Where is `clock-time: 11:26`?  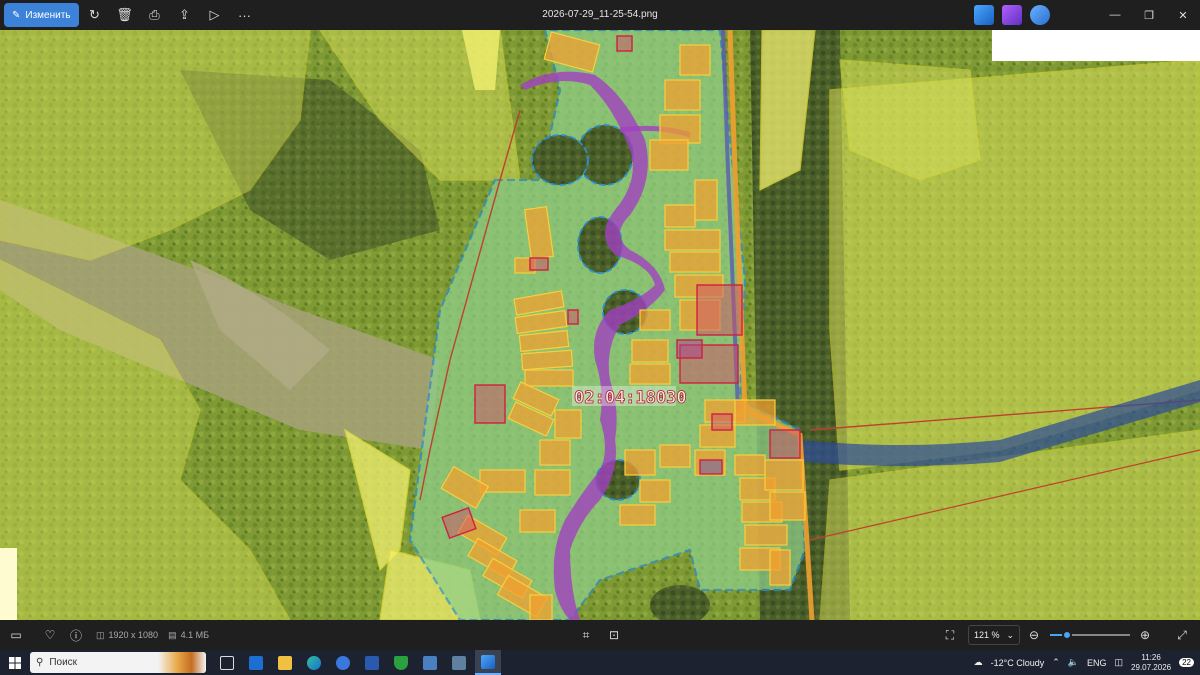 clock-time: 11:26 is located at coordinates (1151, 657).